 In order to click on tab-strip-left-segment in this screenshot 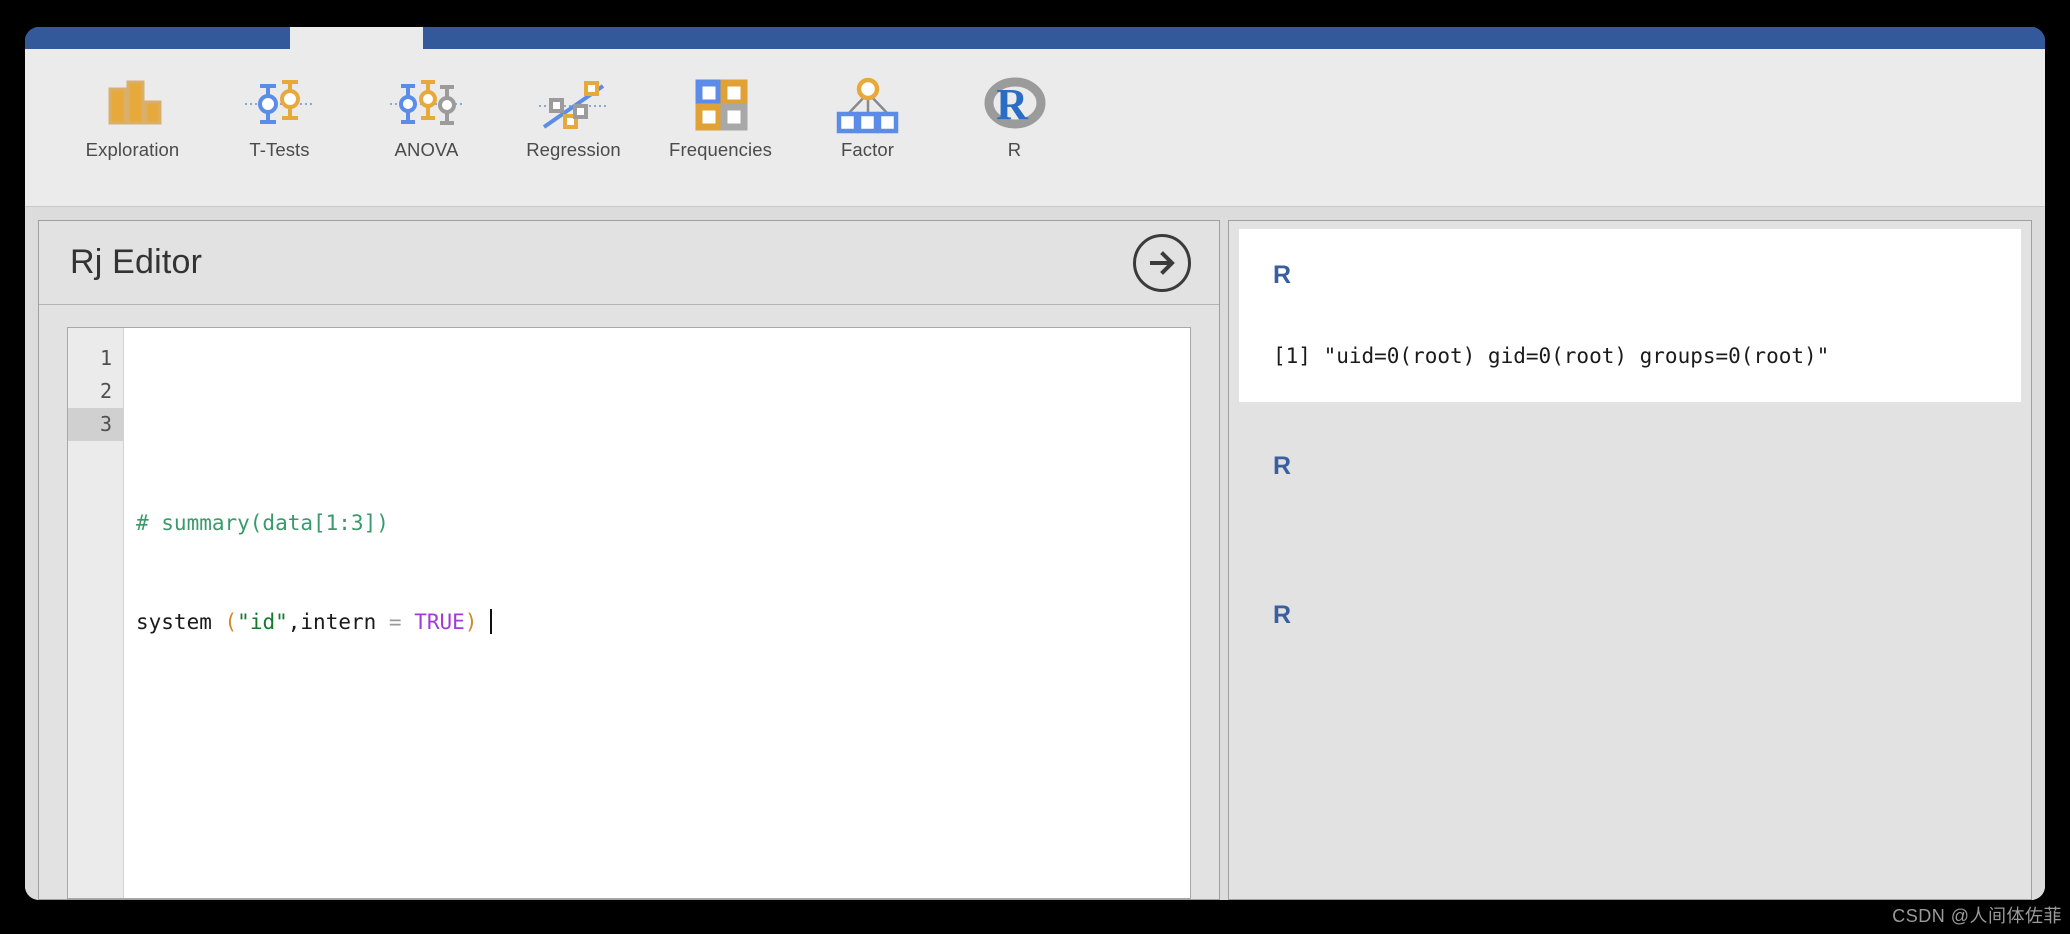, I will do `click(157, 38)`.